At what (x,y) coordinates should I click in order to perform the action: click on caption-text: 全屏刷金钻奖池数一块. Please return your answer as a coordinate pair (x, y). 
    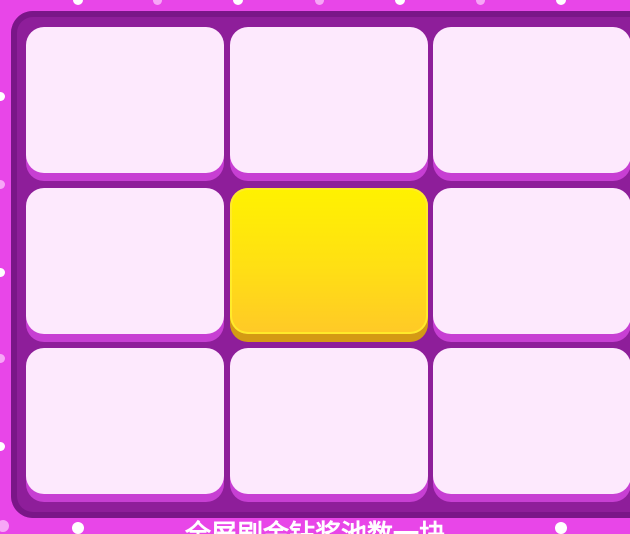
    Looking at the image, I should click on (315, 526).